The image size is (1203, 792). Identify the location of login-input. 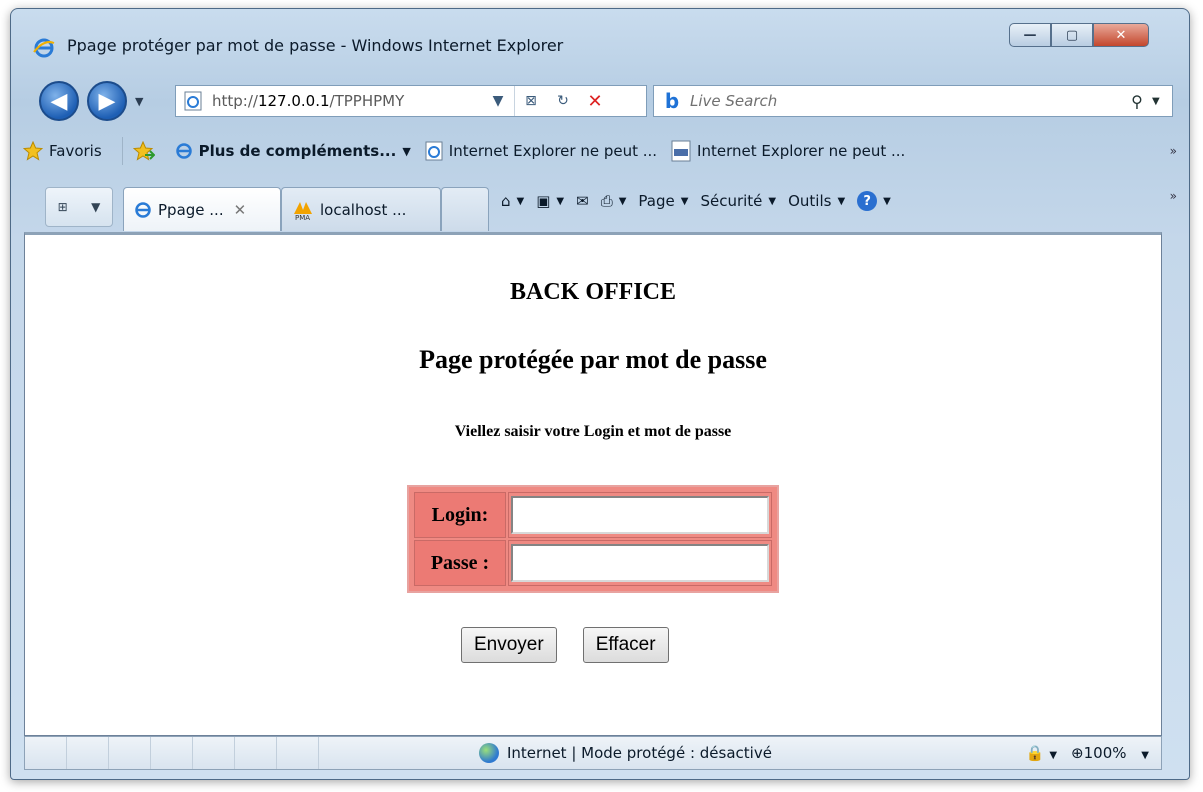
(640, 515).